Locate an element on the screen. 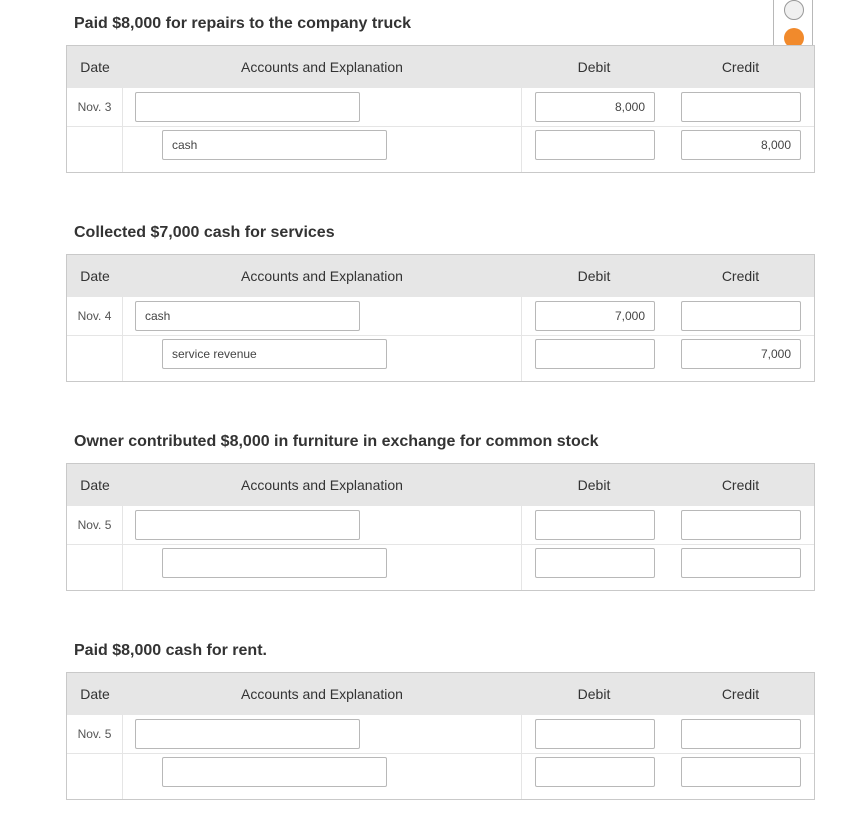 This screenshot has width=857, height=840. date-cell: Nov. 3 is located at coordinates (94, 107).